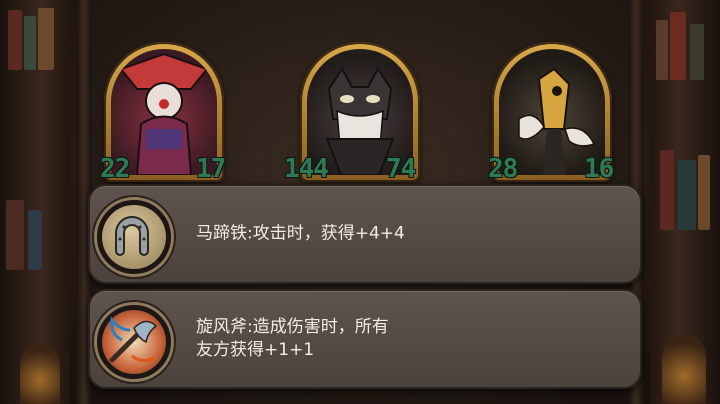 The height and width of the screenshot is (404, 720). What do you see at coordinates (292, 327) in the screenshot?
I see `tooltip-line-1: 旋风斧:造成伤害时，所有` at bounding box center [292, 327].